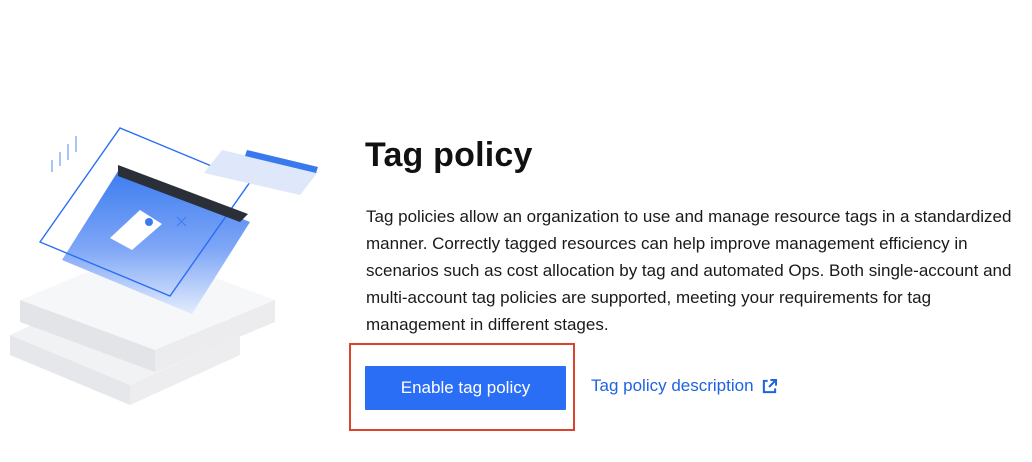 The width and height of the screenshot is (1032, 462). What do you see at coordinates (769, 385) in the screenshot?
I see `external-link-icon` at bounding box center [769, 385].